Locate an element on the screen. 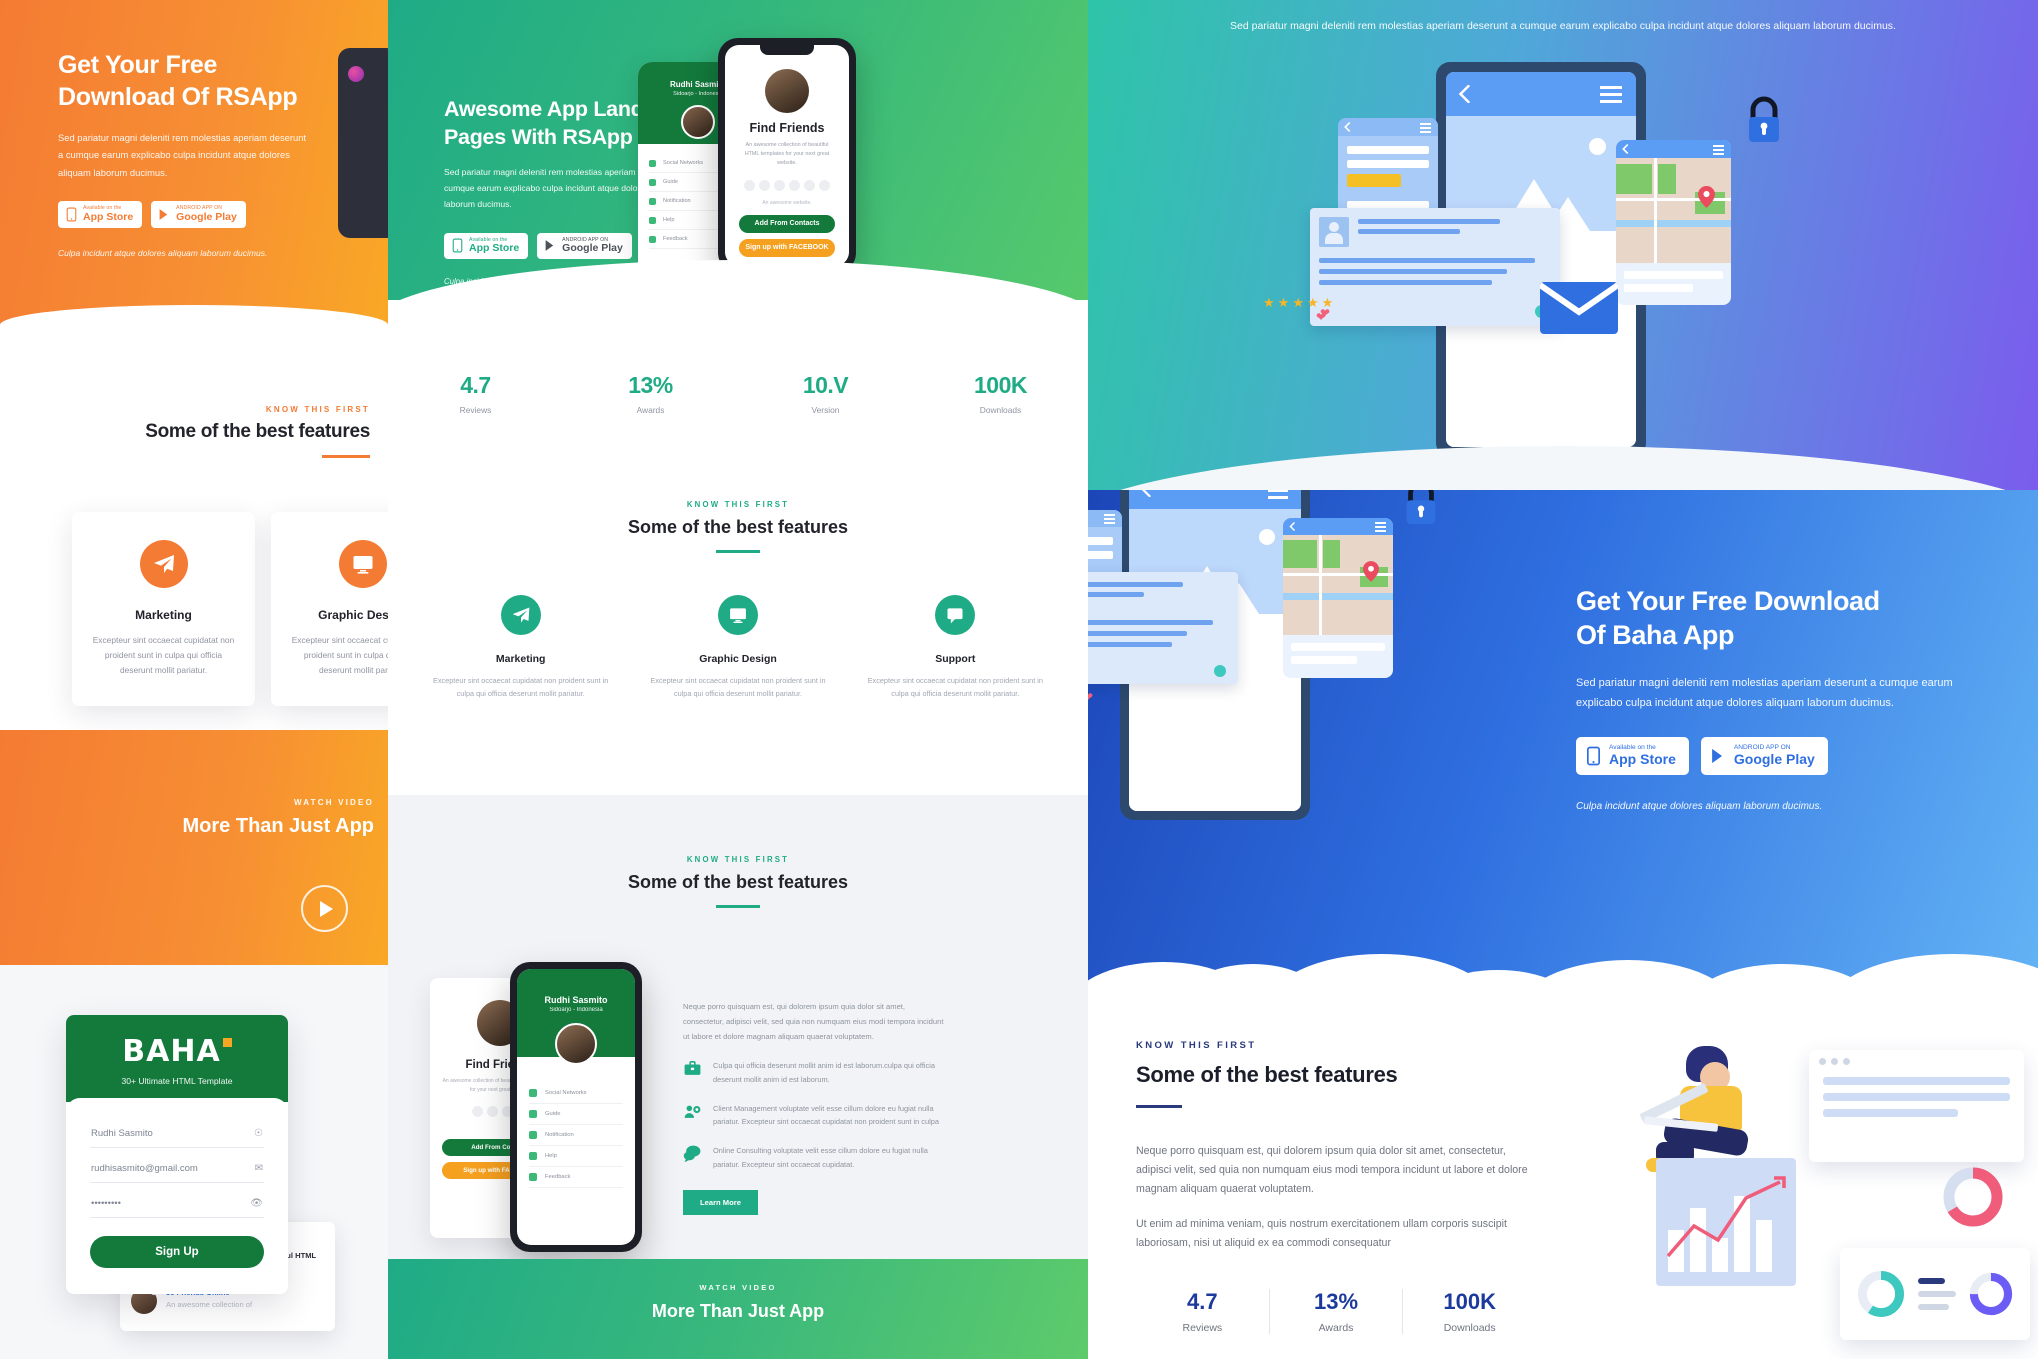 Image resolution: width=2038 pixels, height=1359 pixels. friend-placeholders is located at coordinates (787, 185).